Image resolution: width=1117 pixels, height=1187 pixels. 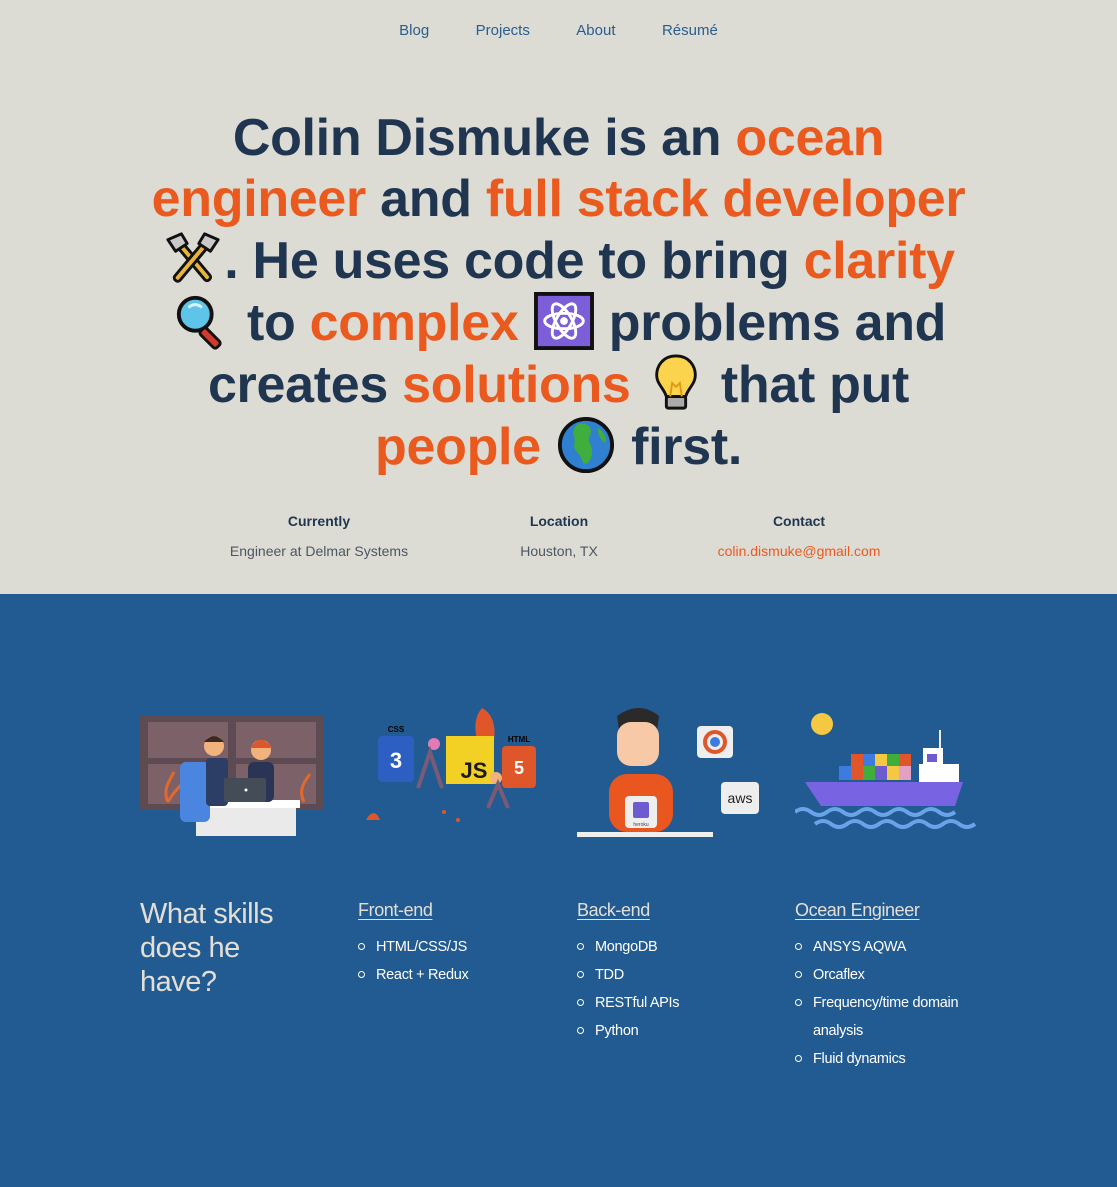 What do you see at coordinates (675, 382) in the screenshot?
I see `light-bulb-icon` at bounding box center [675, 382].